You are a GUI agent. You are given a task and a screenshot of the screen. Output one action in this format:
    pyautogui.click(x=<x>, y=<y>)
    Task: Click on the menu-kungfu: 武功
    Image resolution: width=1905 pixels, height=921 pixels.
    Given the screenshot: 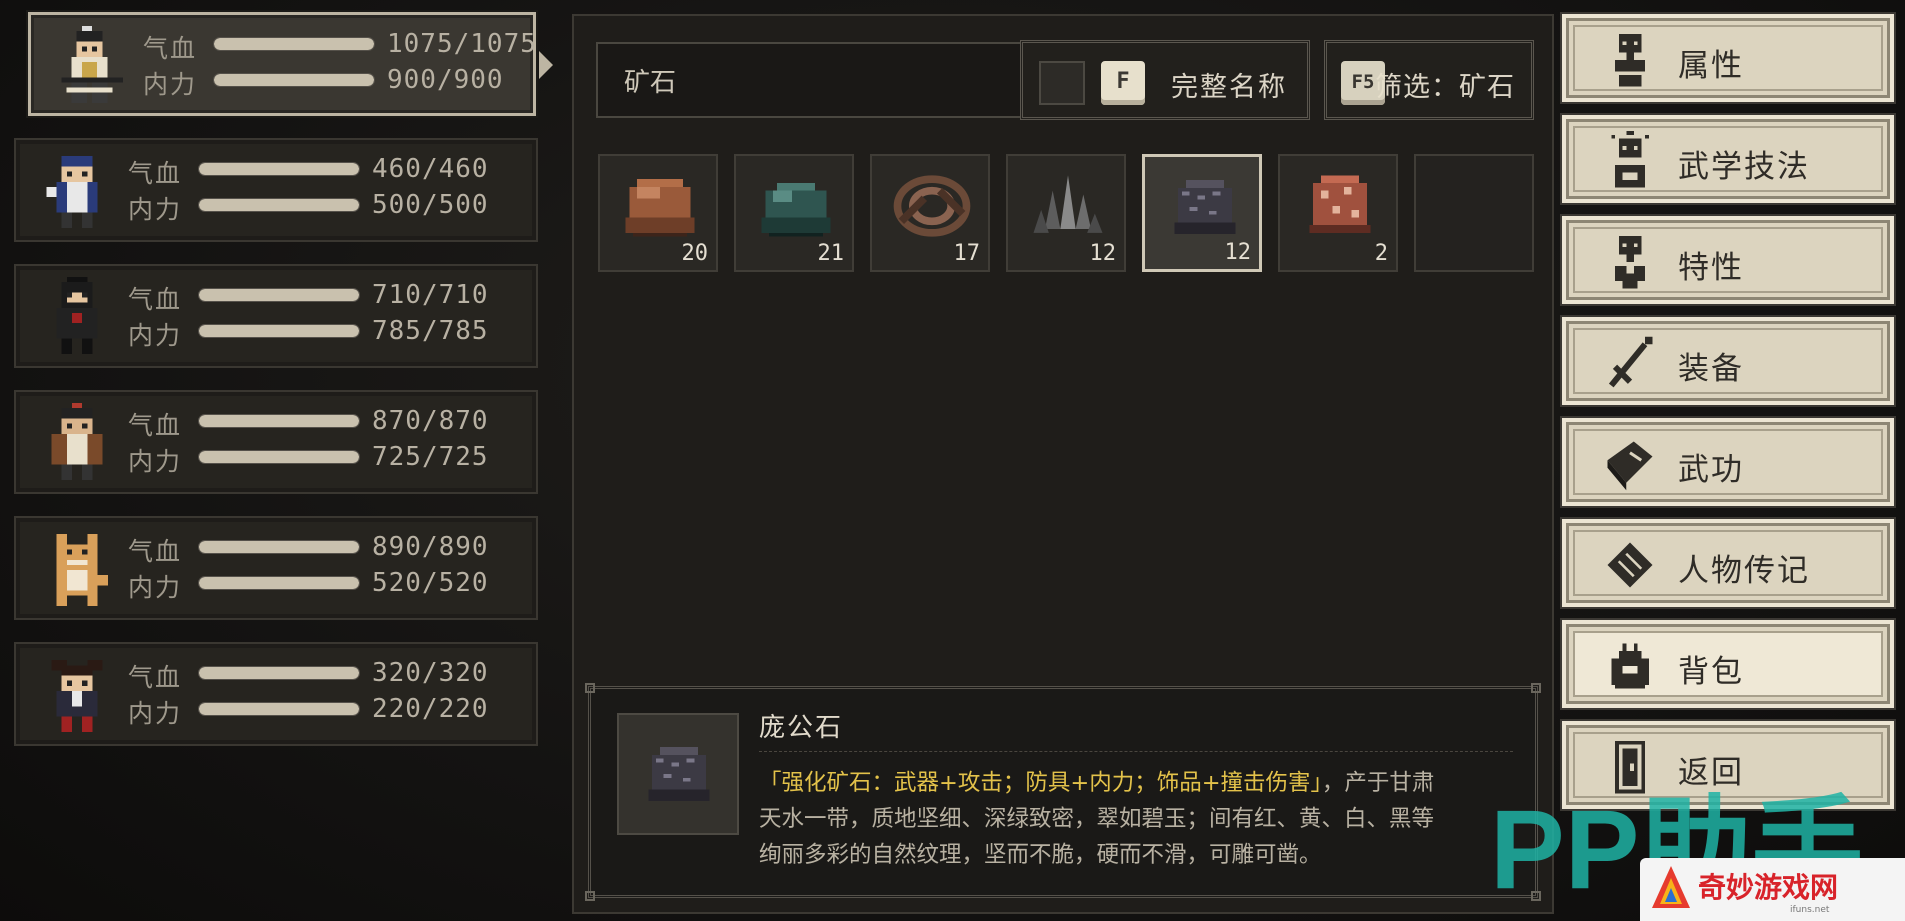 What is the action you would take?
    pyautogui.click(x=1728, y=462)
    